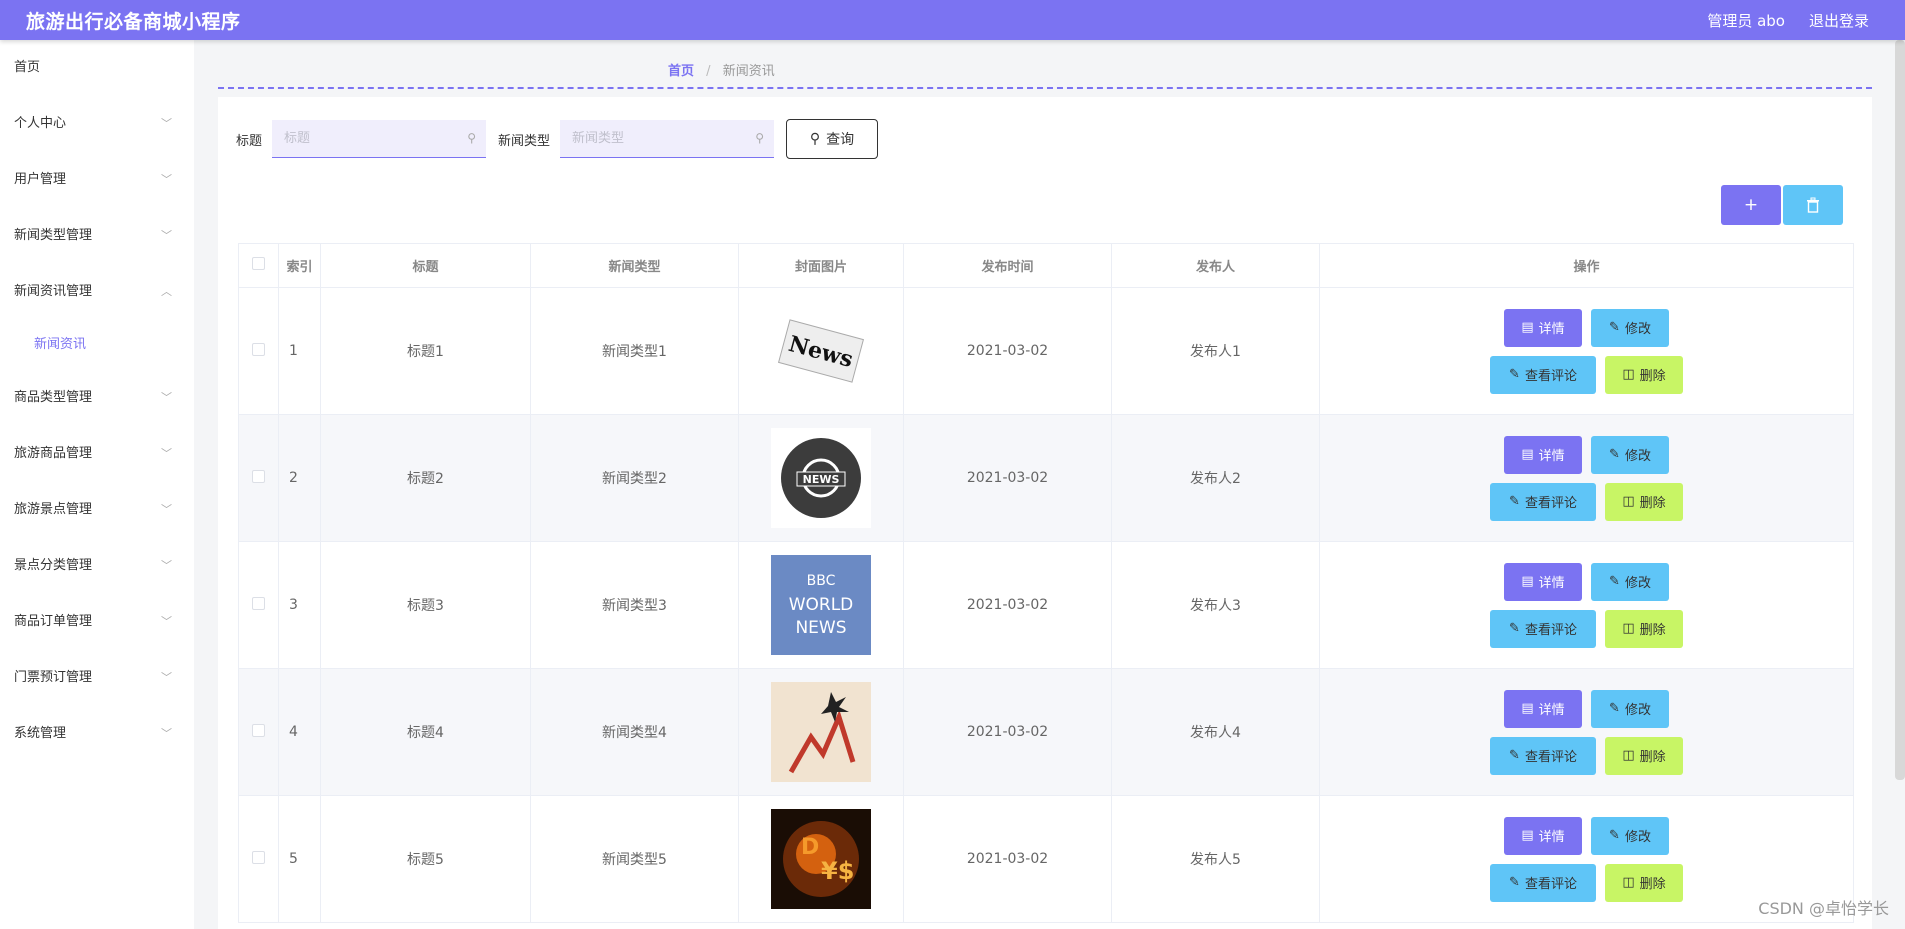 Image resolution: width=1905 pixels, height=929 pixels. What do you see at coordinates (97, 180) in the screenshot?
I see `sidebar-item: 用户管理 ﹀` at bounding box center [97, 180].